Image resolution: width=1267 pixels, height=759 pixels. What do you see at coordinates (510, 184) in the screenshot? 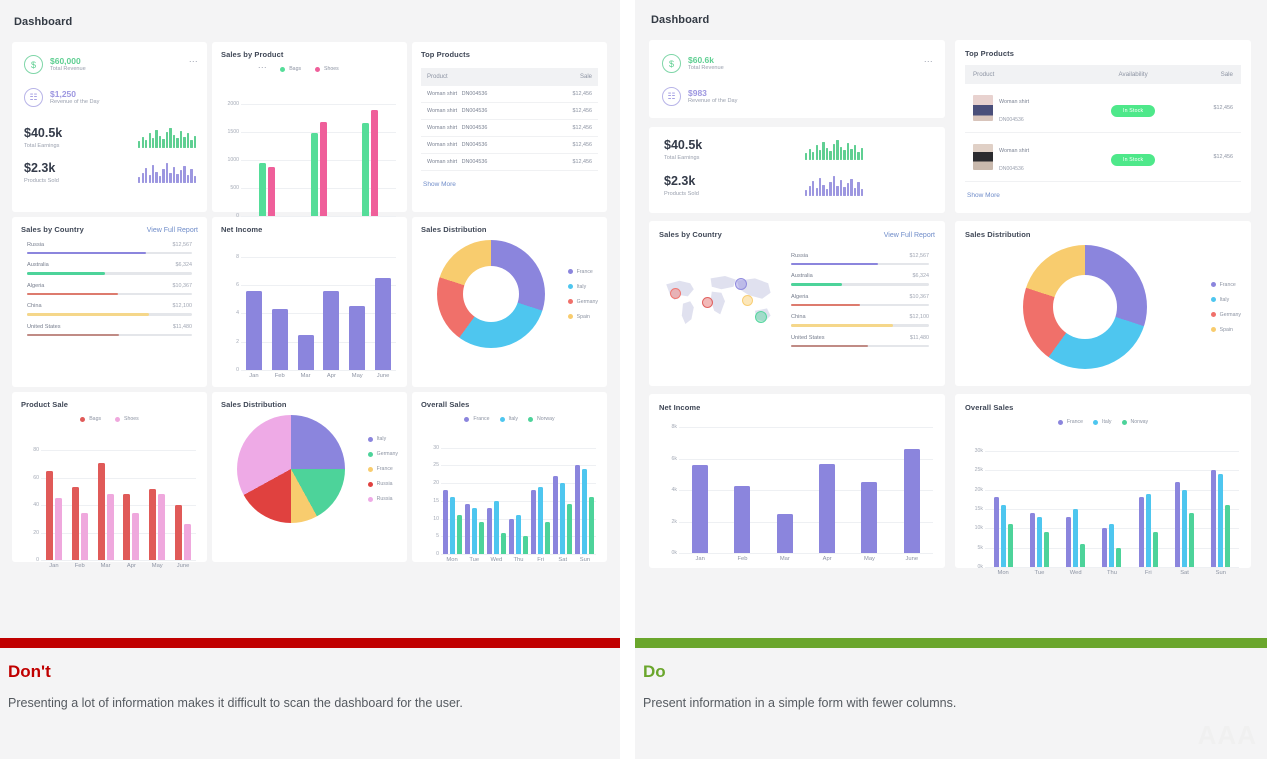
I see `show-more-link: Show More` at bounding box center [510, 184].